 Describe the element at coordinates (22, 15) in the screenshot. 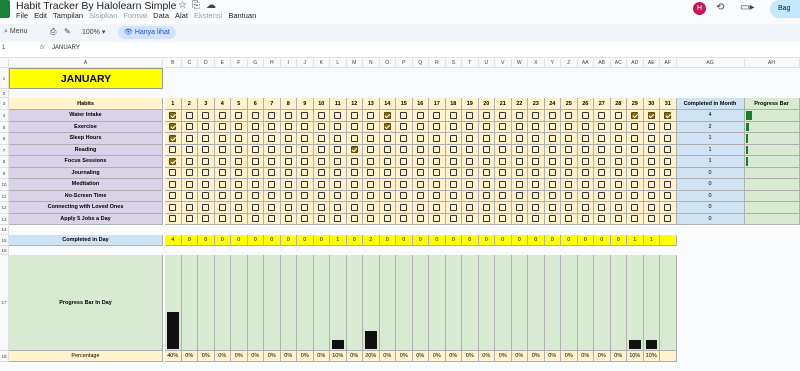

I see `menu-item-file: File` at that location.